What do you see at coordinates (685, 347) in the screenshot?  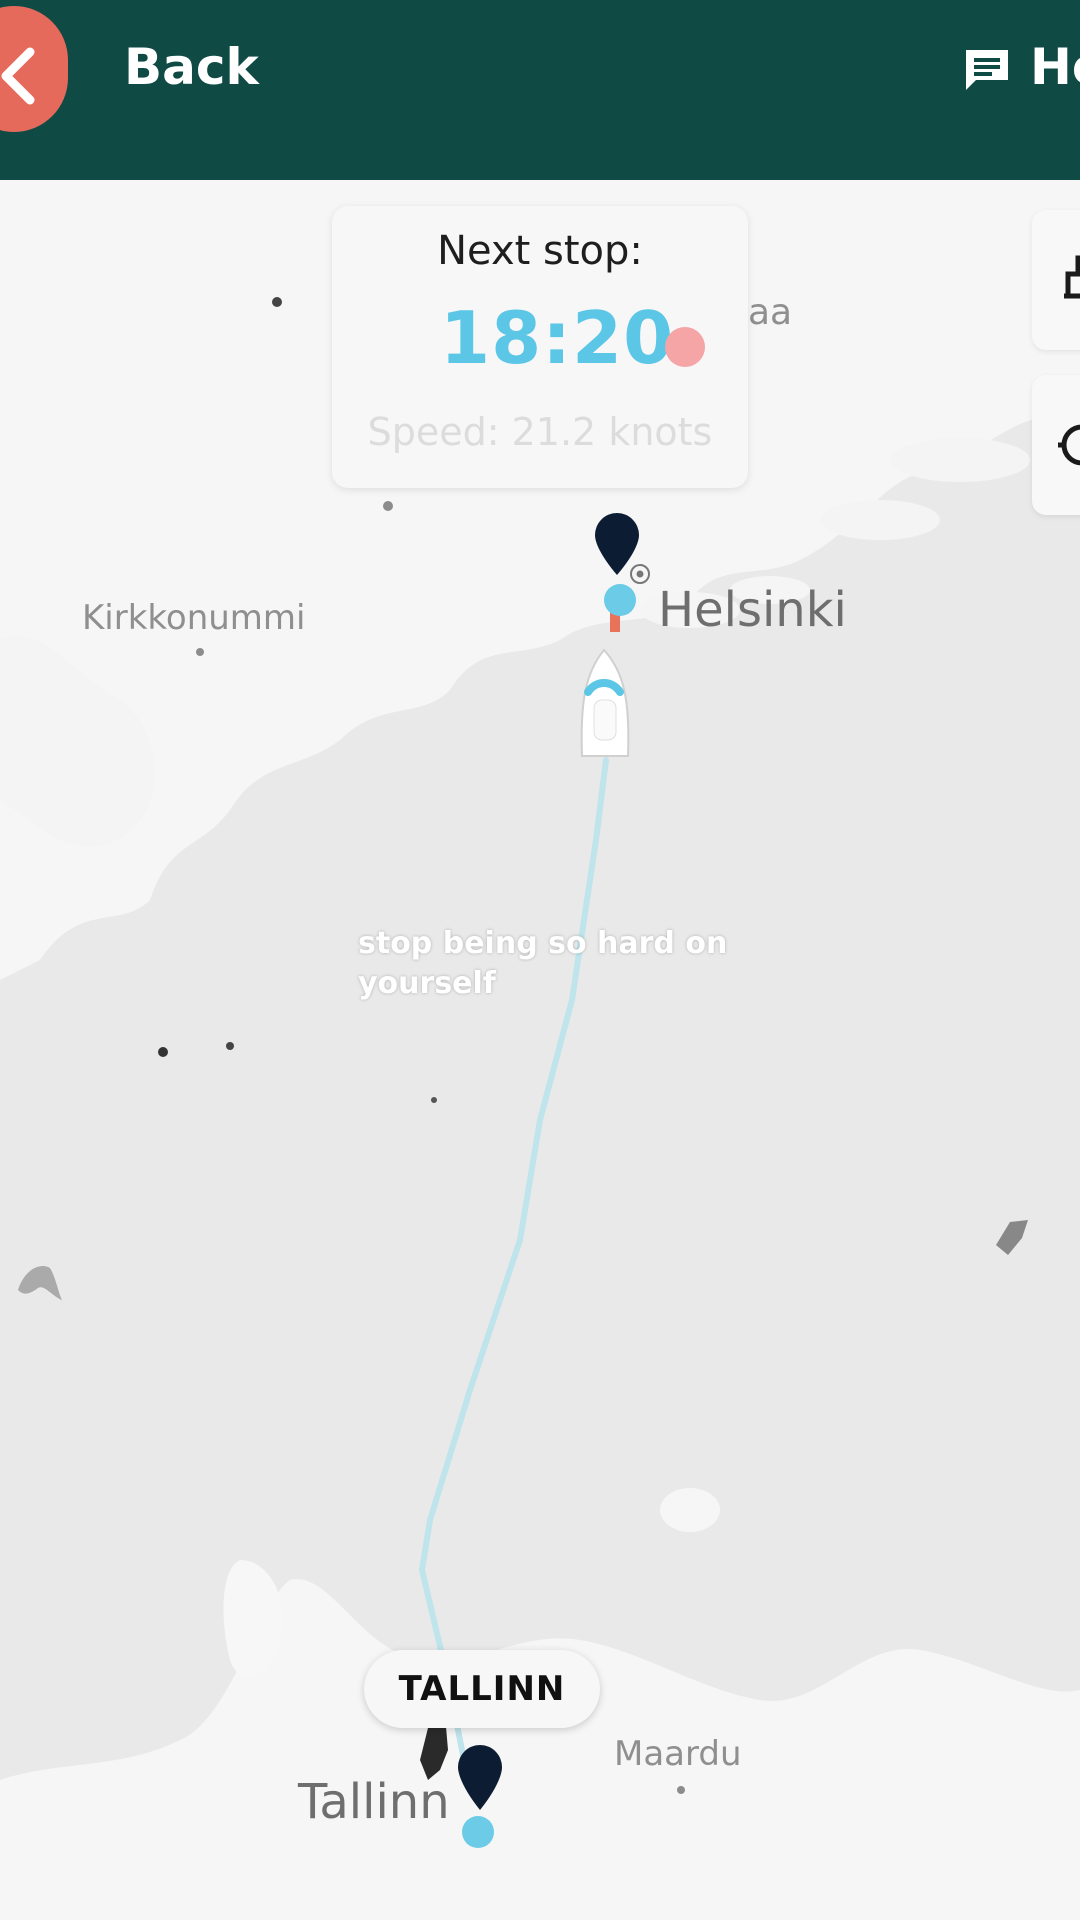 I see `status-dot` at bounding box center [685, 347].